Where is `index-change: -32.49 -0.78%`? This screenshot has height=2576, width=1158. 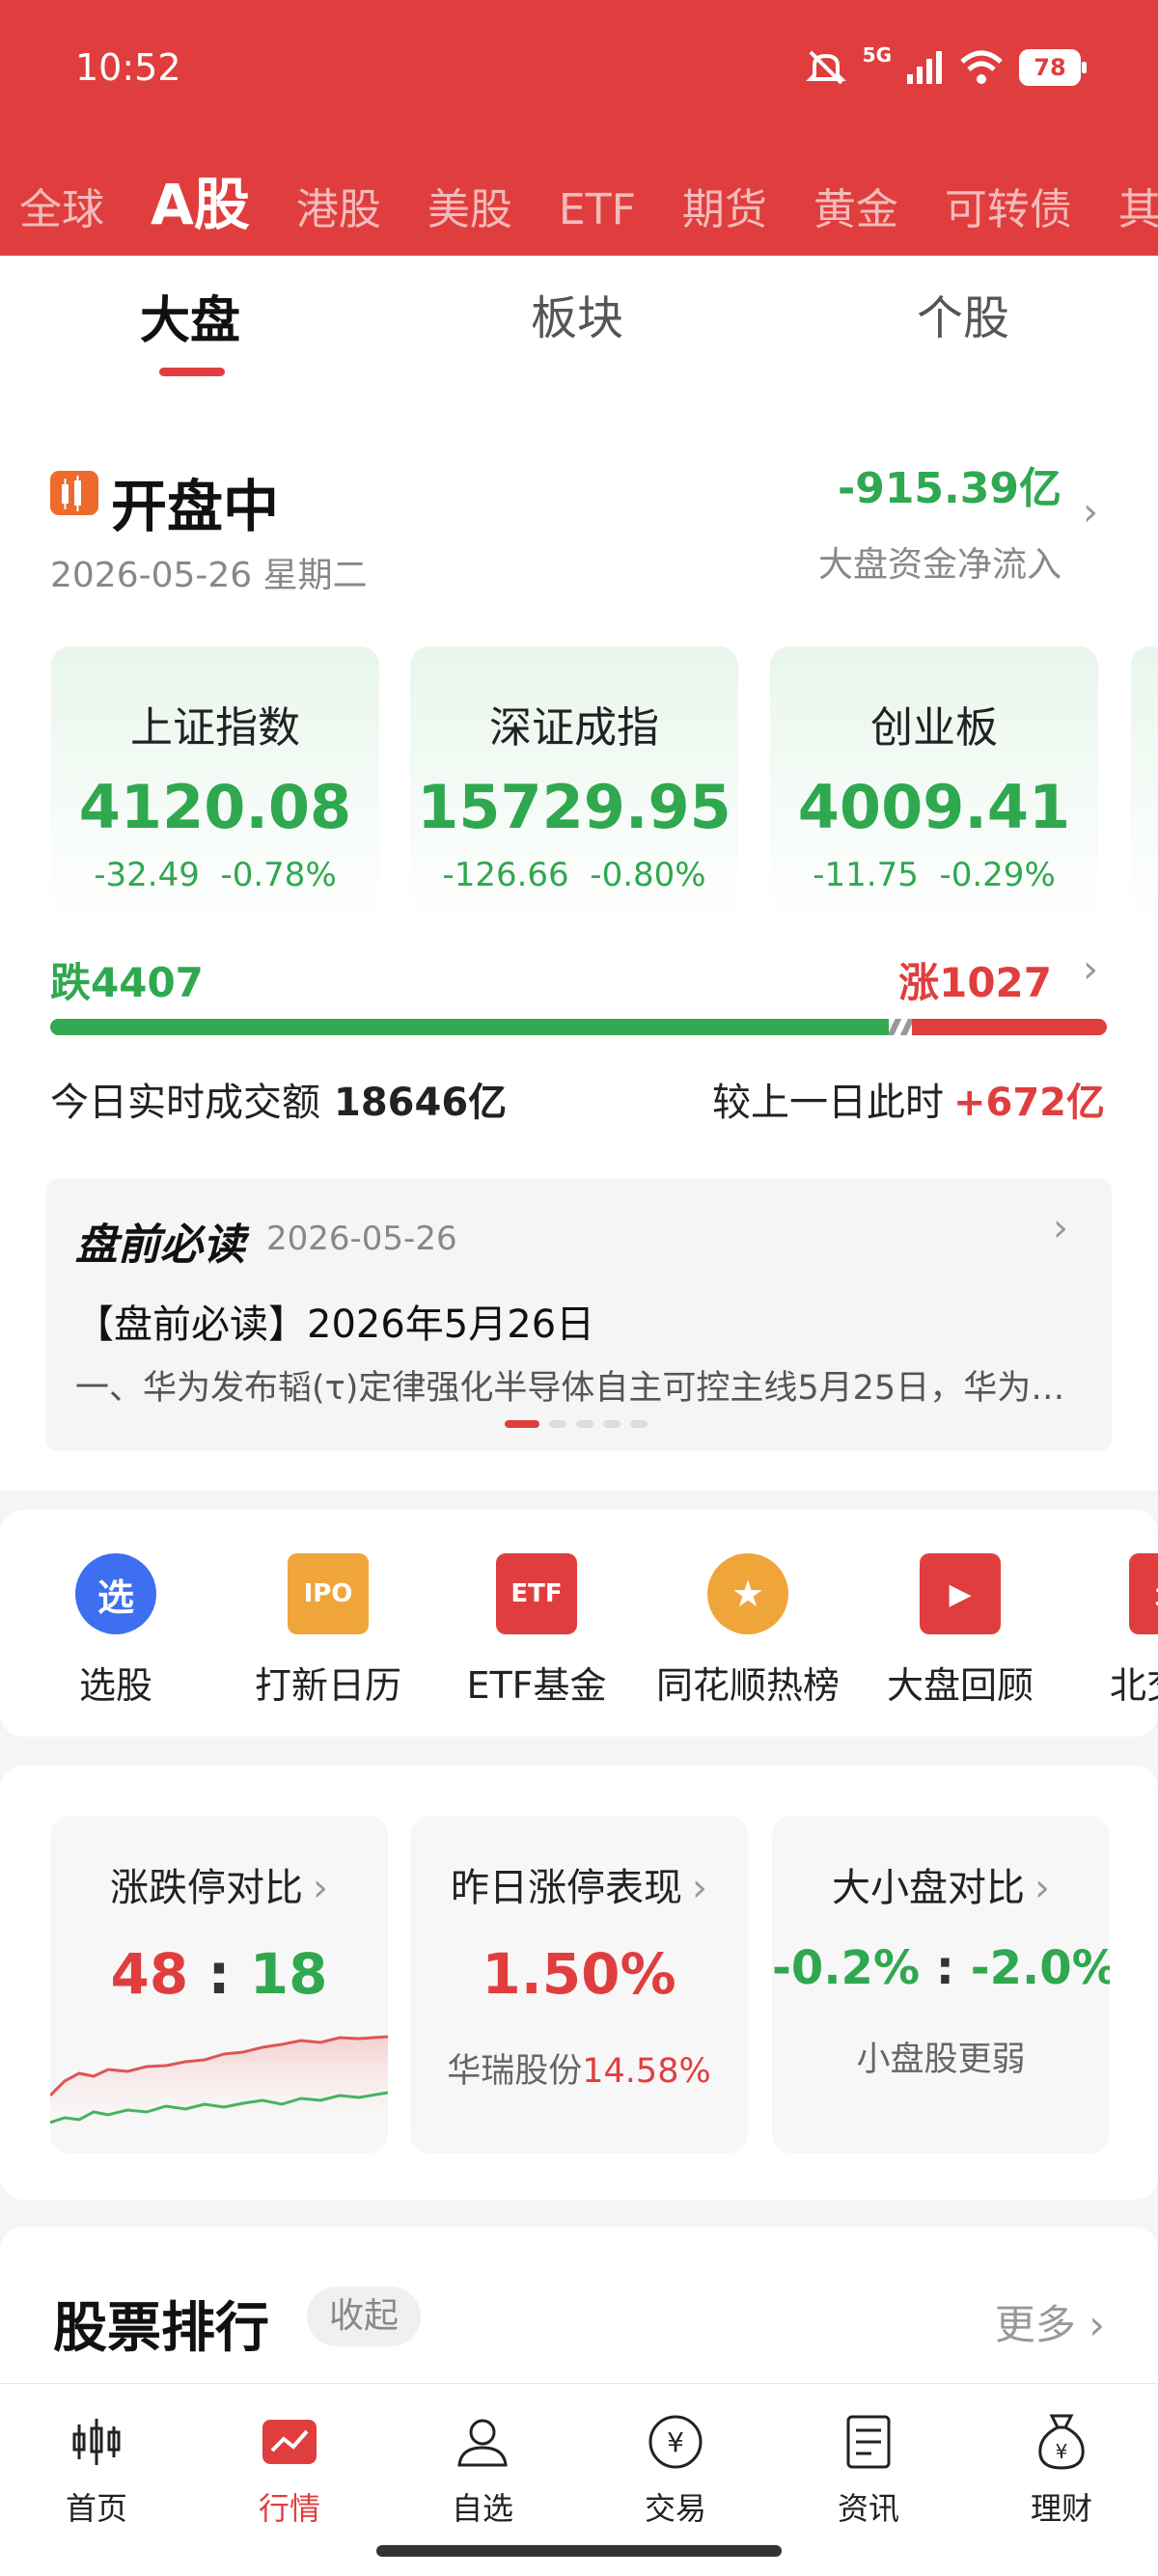 index-change: -32.49 -0.78% is located at coordinates (215, 875).